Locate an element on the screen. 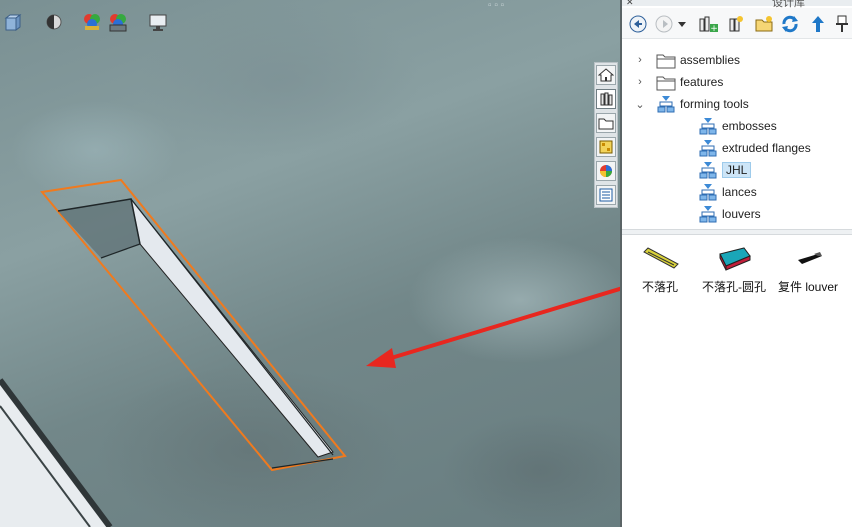 This screenshot has height=527, width=852. custom-properties-tab-icon is located at coordinates (606, 195).